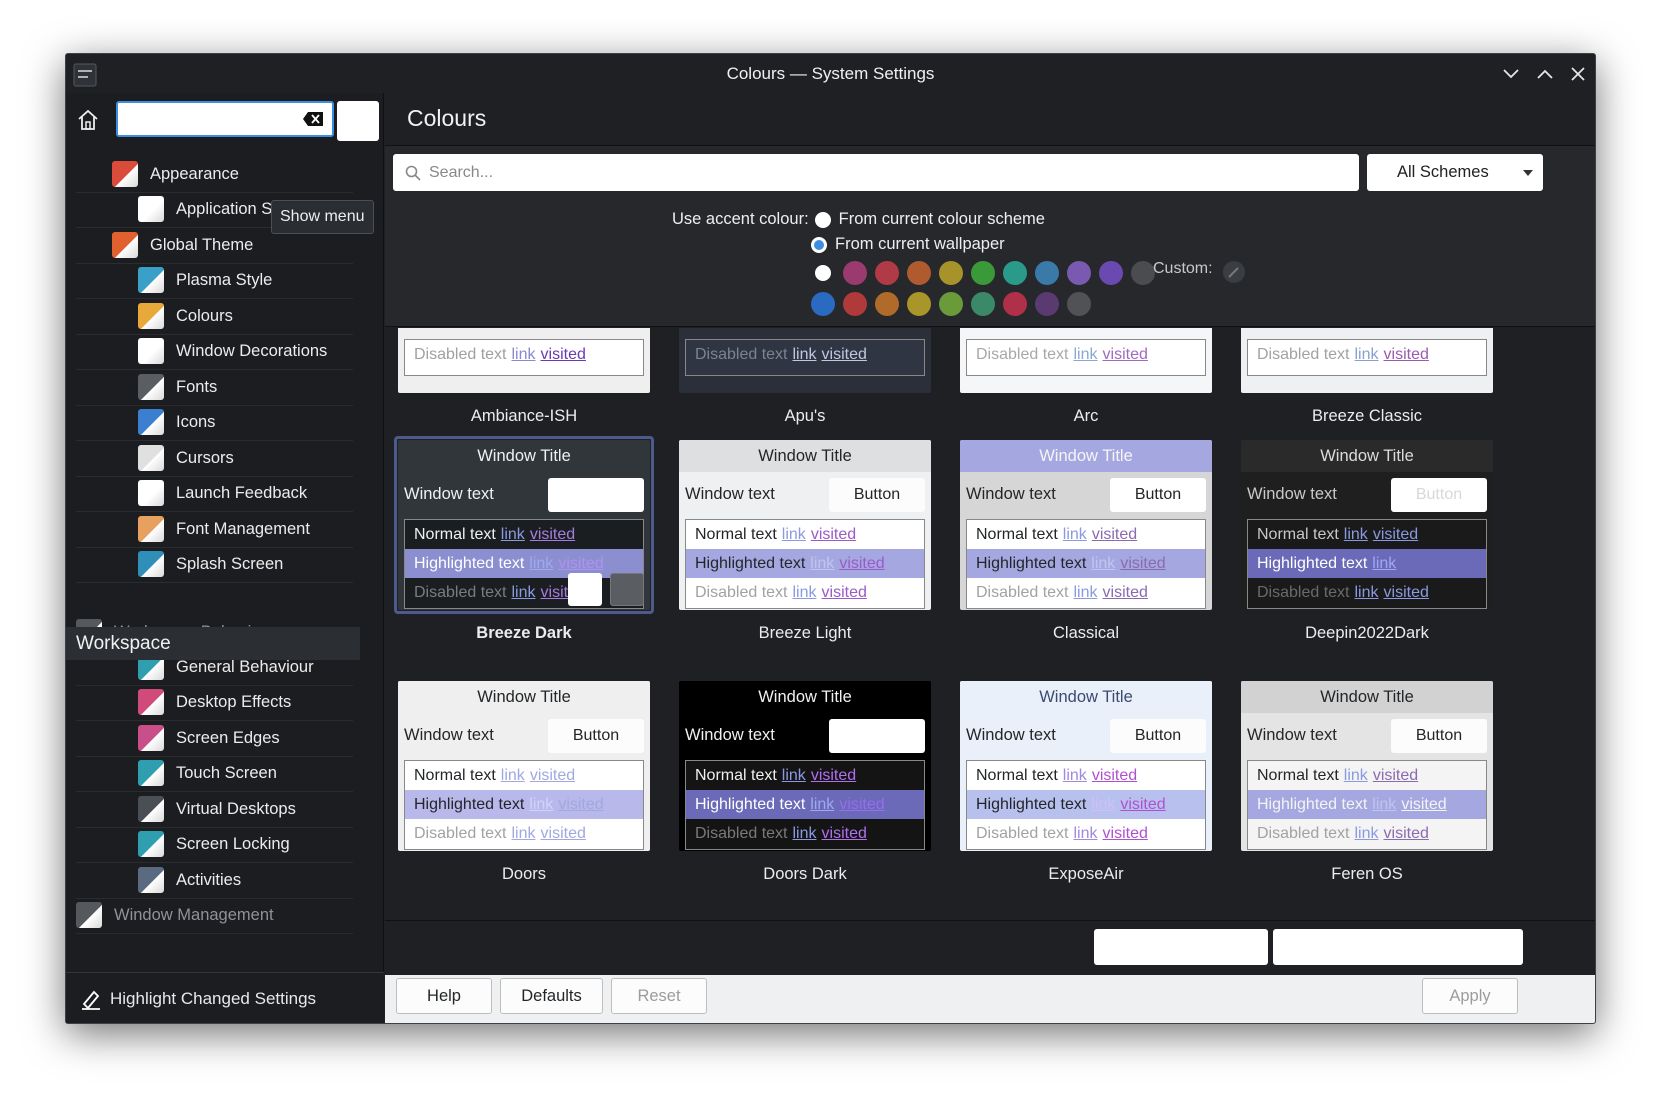 The height and width of the screenshot is (1101, 1660). Describe the element at coordinates (659, 996) in the screenshot. I see `reset-button: Reset` at that location.